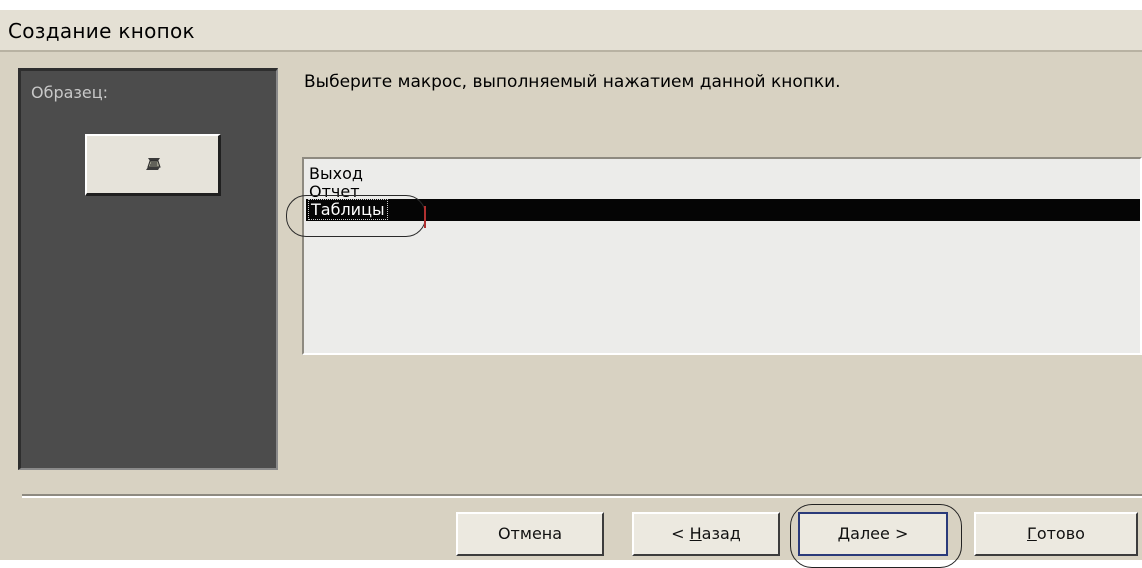 This screenshot has height=568, width=1142. Describe the element at coordinates (571, 31) in the screenshot. I see `title-bar: Создание кнопок` at that location.